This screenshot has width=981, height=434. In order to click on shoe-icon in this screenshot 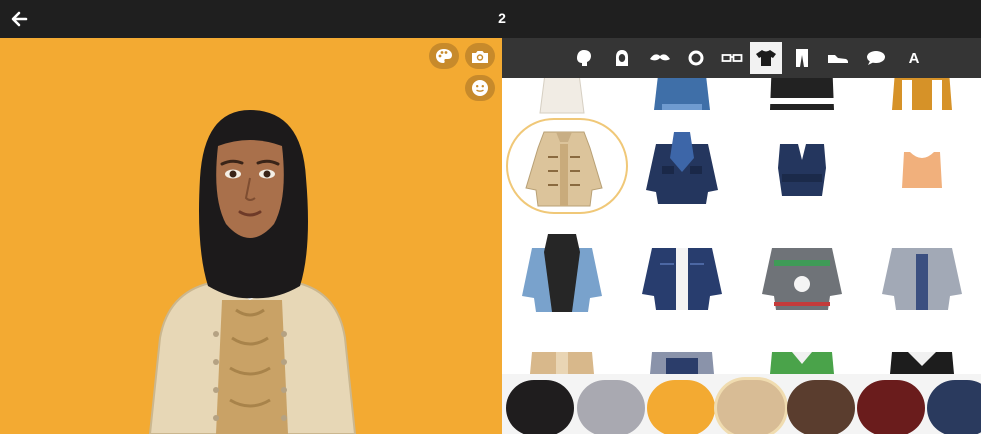, I will do `click(838, 58)`.